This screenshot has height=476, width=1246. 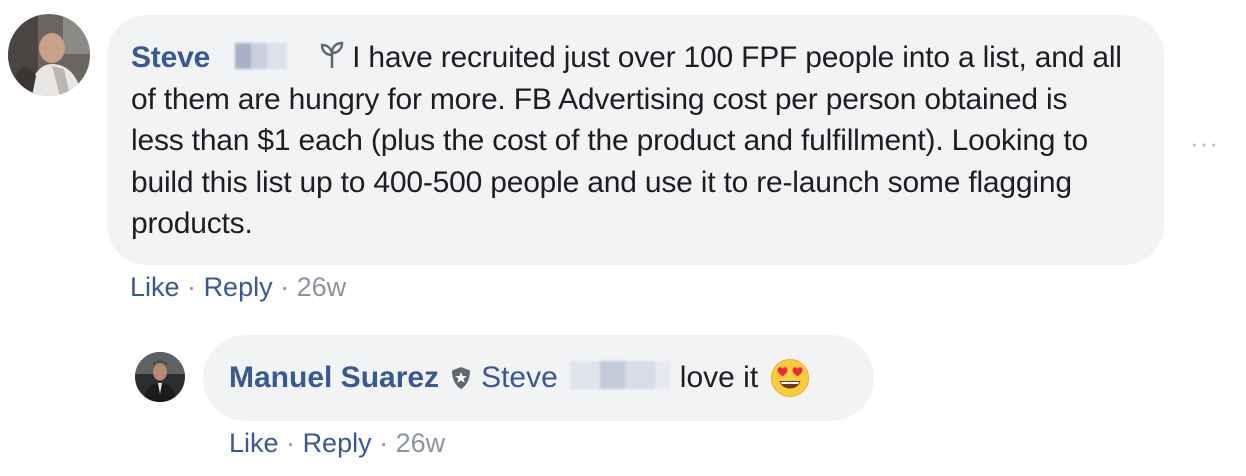 I want to click on reply-avatar, so click(x=160, y=377).